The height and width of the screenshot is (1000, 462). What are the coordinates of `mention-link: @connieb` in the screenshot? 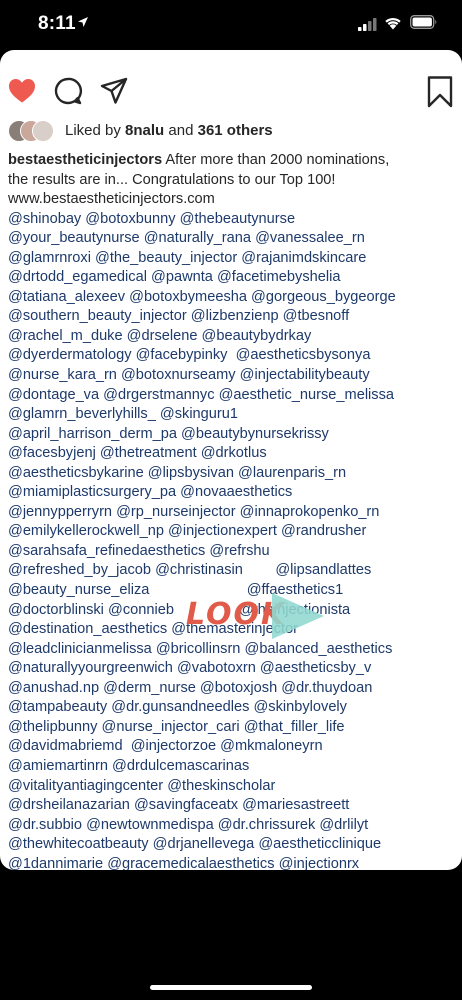 It's located at (141, 610).